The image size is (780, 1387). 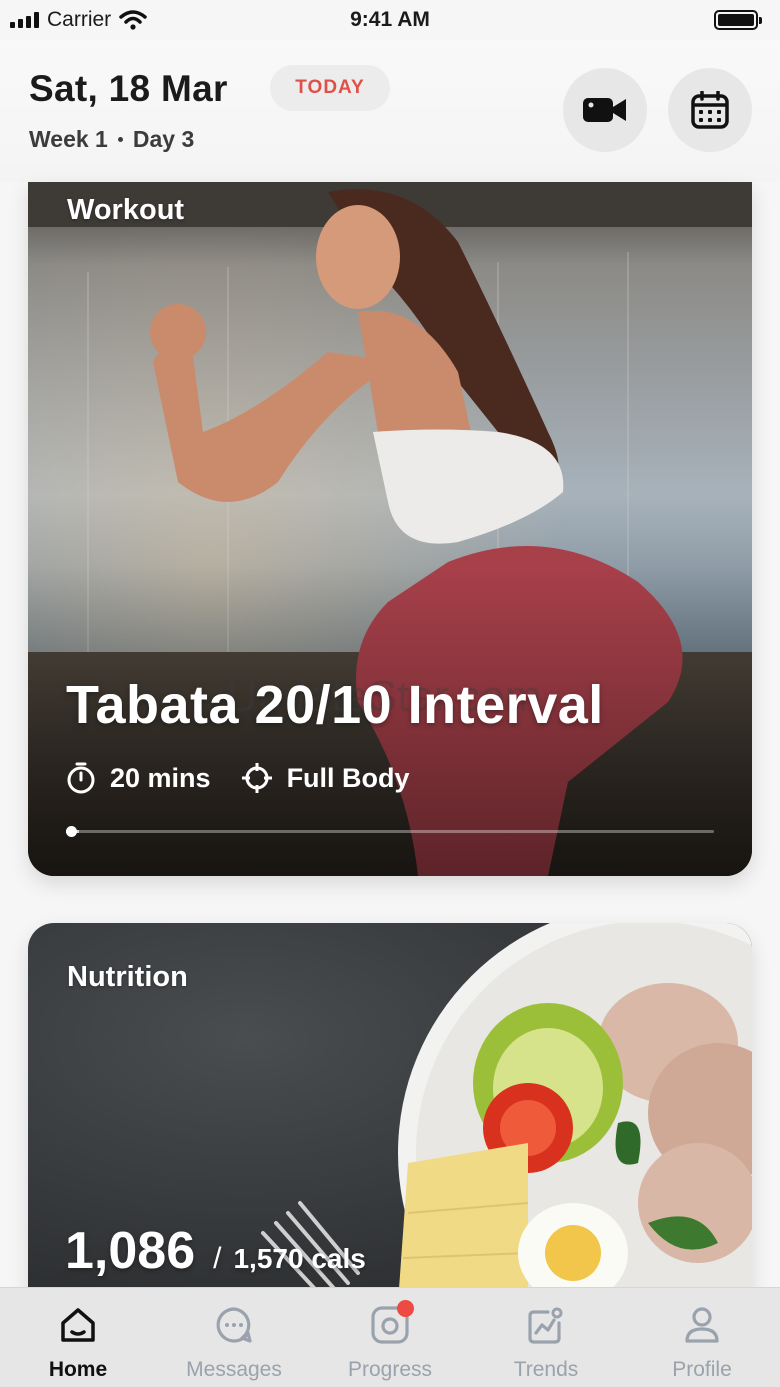 I want to click on workout-meta: 20 mins Full Body, so click(x=238, y=778).